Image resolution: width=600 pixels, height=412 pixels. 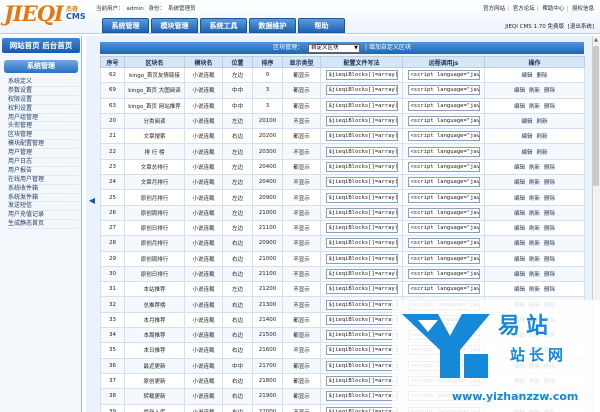 What do you see at coordinates (596, 40) in the screenshot?
I see `scroll-up-icon: ▲` at bounding box center [596, 40].